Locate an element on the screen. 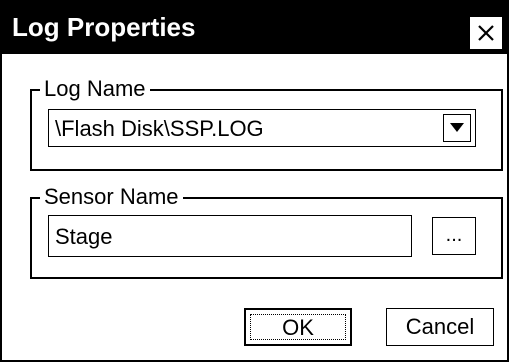 Image resolution: width=509 pixels, height=362 pixels. sensor-name-input: Stage is located at coordinates (230, 236).